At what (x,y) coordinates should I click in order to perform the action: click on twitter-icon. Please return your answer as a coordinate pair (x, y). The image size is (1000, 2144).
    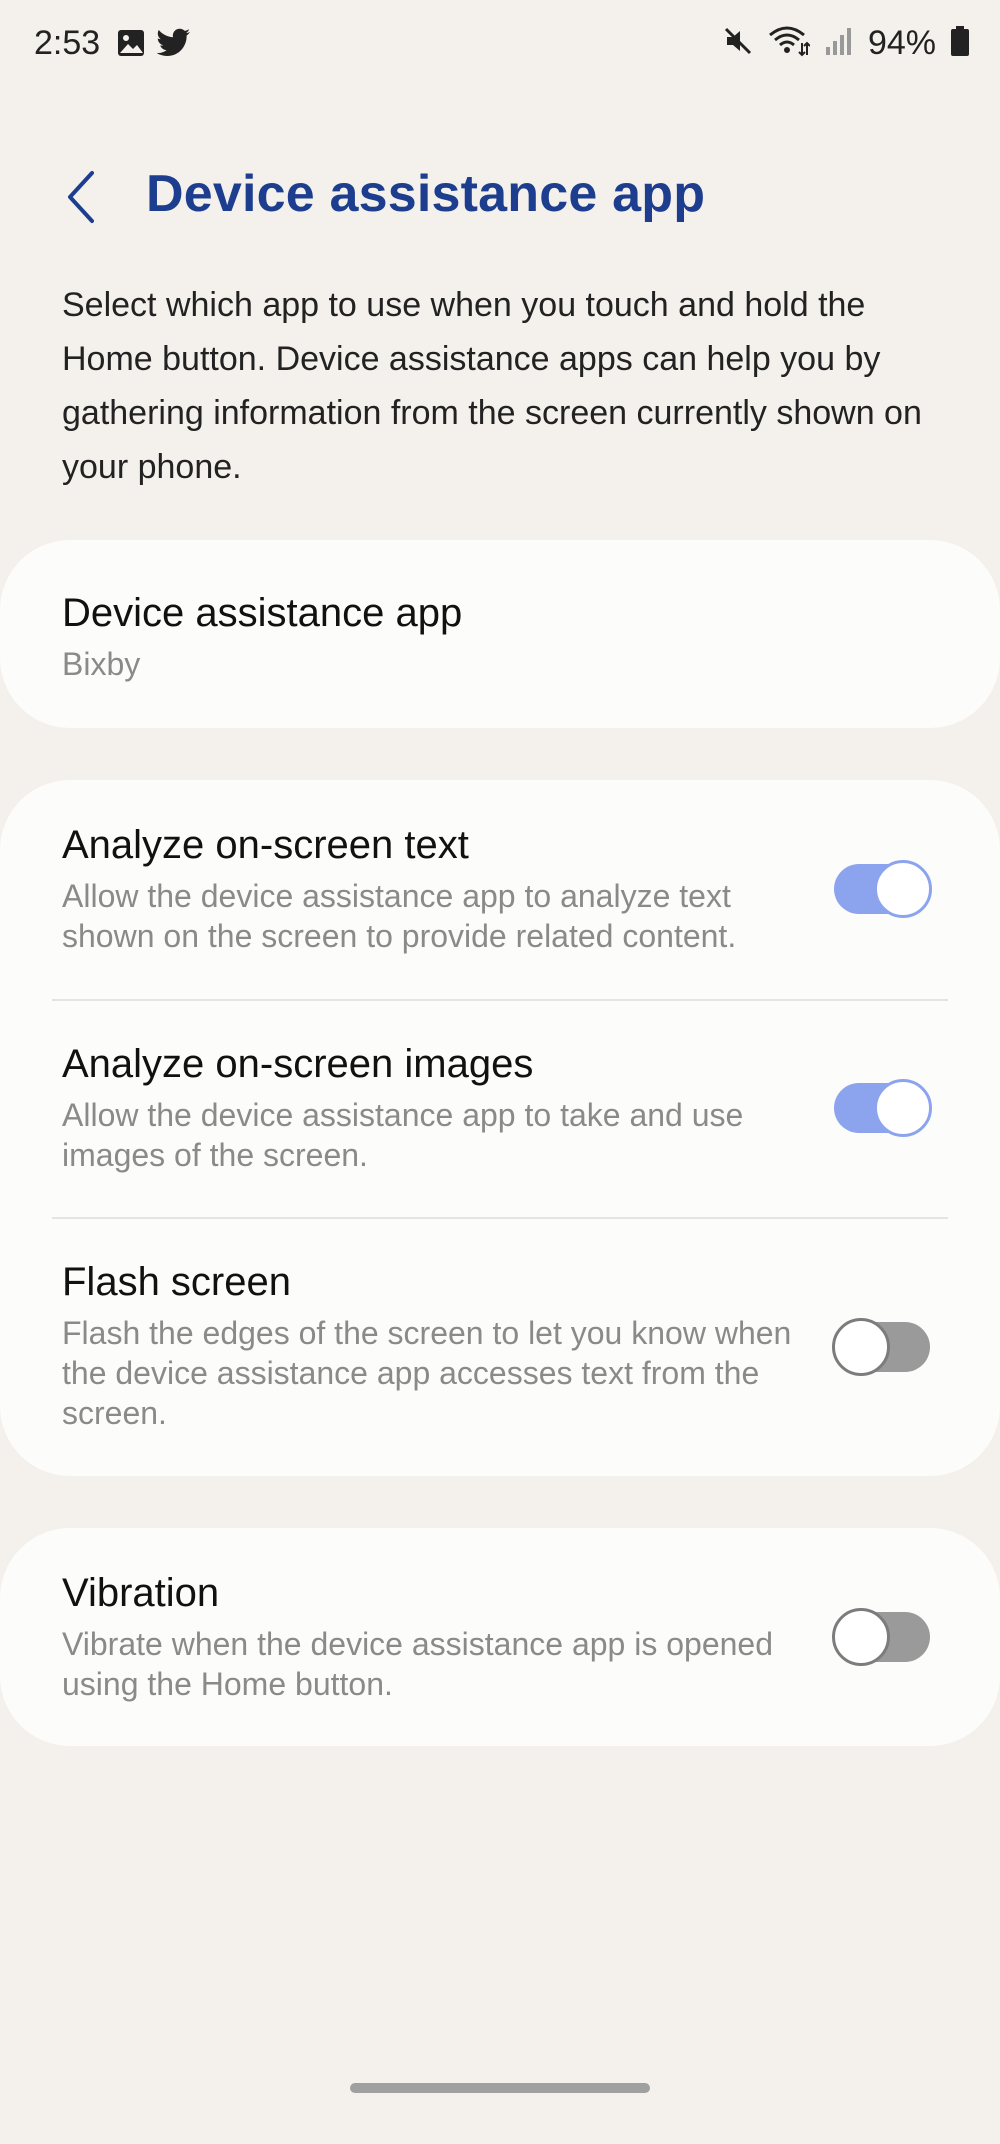
    Looking at the image, I should click on (174, 45).